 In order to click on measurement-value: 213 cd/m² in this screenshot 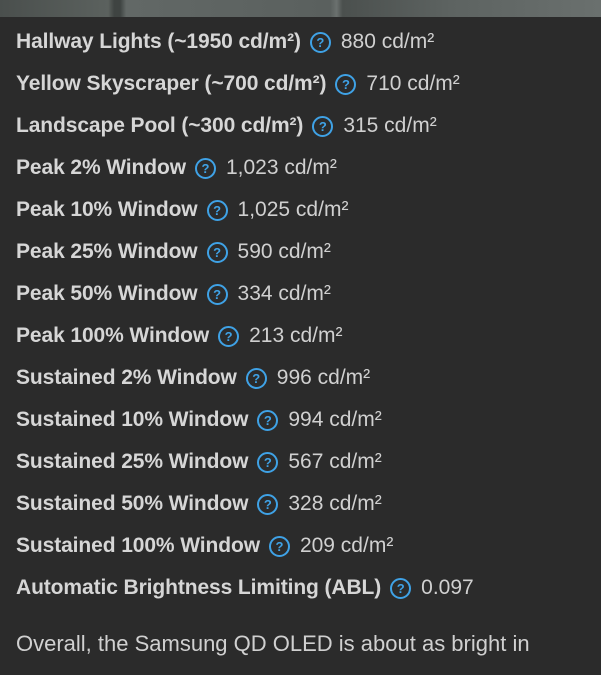, I will do `click(296, 335)`.